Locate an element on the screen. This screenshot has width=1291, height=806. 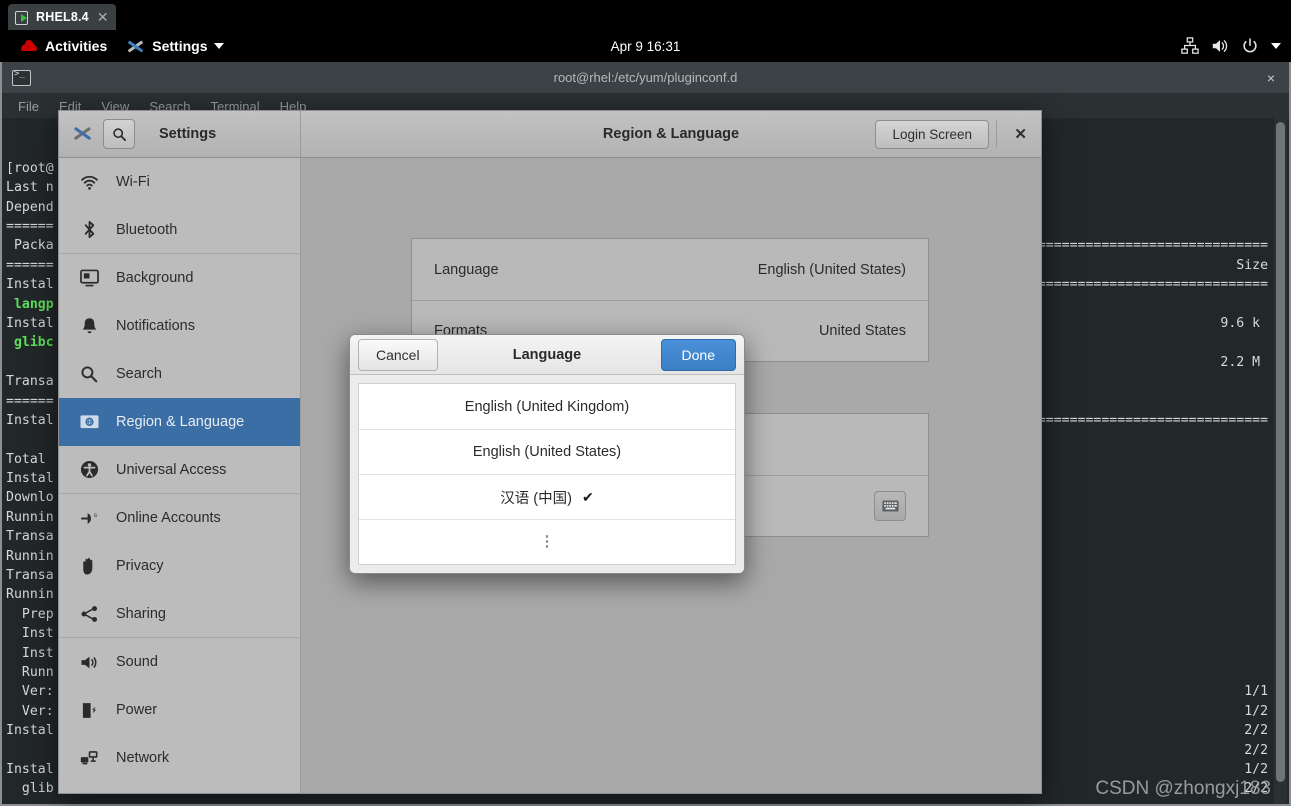
sidebar-item-universal-access: Universal Access is located at coordinates (179, 470).